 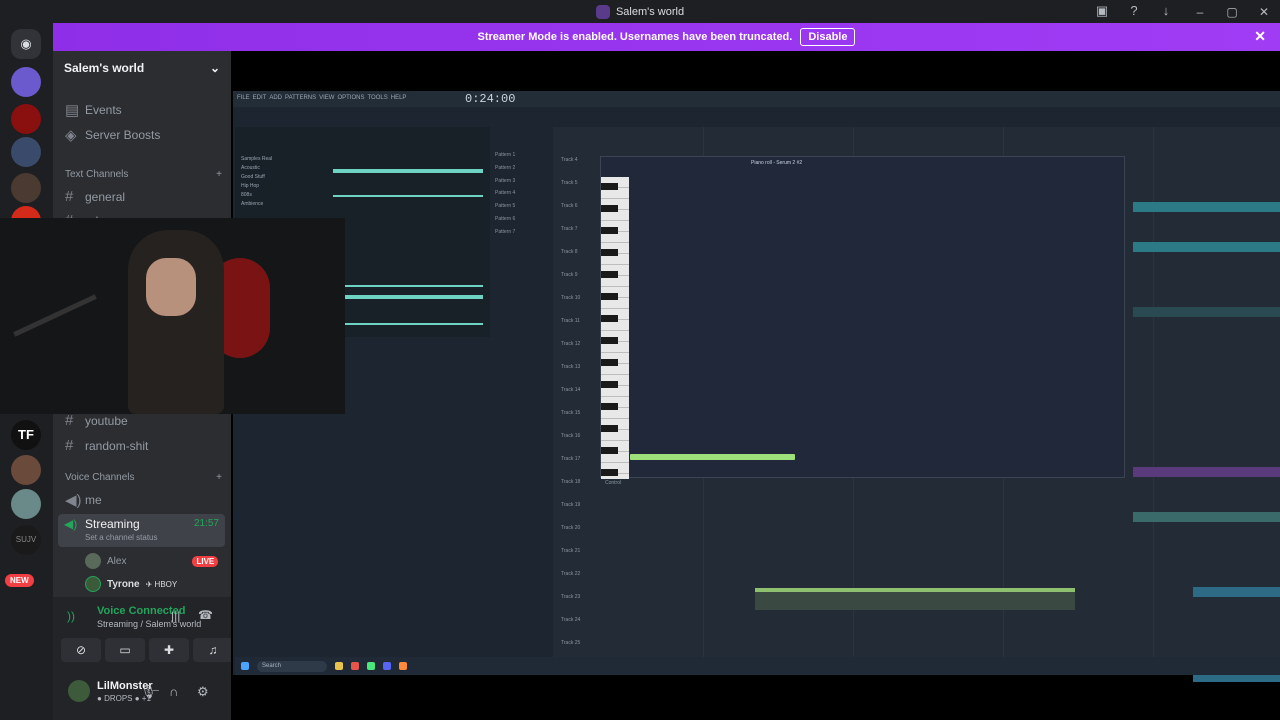 I want to click on webcam-overlay, so click(x=172, y=316).